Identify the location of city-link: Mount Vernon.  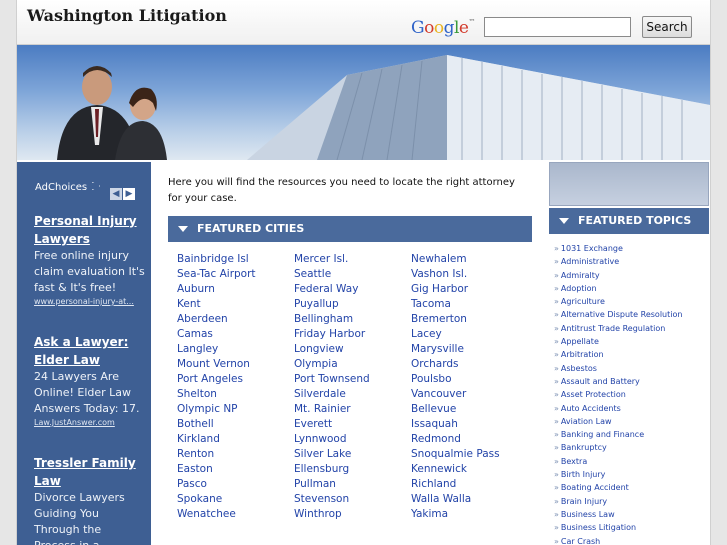
(216, 364).